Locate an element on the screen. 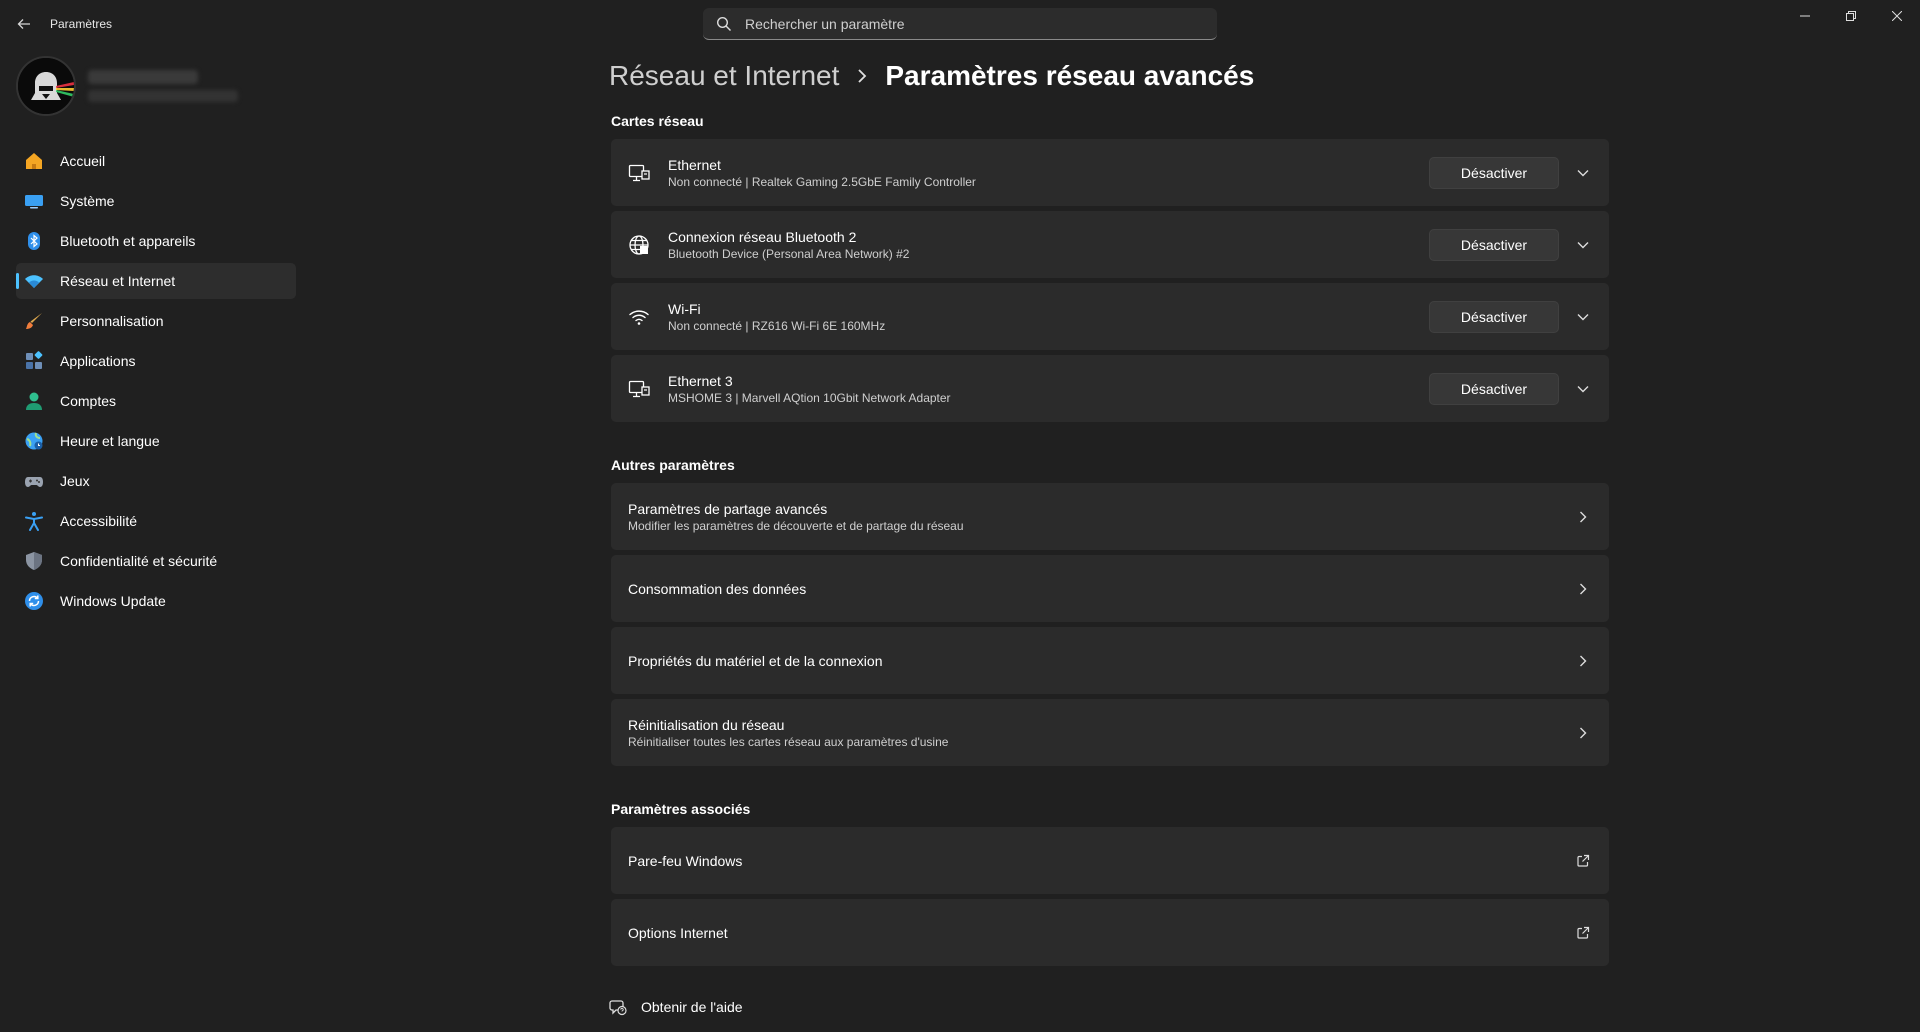 Image resolution: width=1920 pixels, height=1032 pixels. sidebar-item-label: Comptes is located at coordinates (88, 401).